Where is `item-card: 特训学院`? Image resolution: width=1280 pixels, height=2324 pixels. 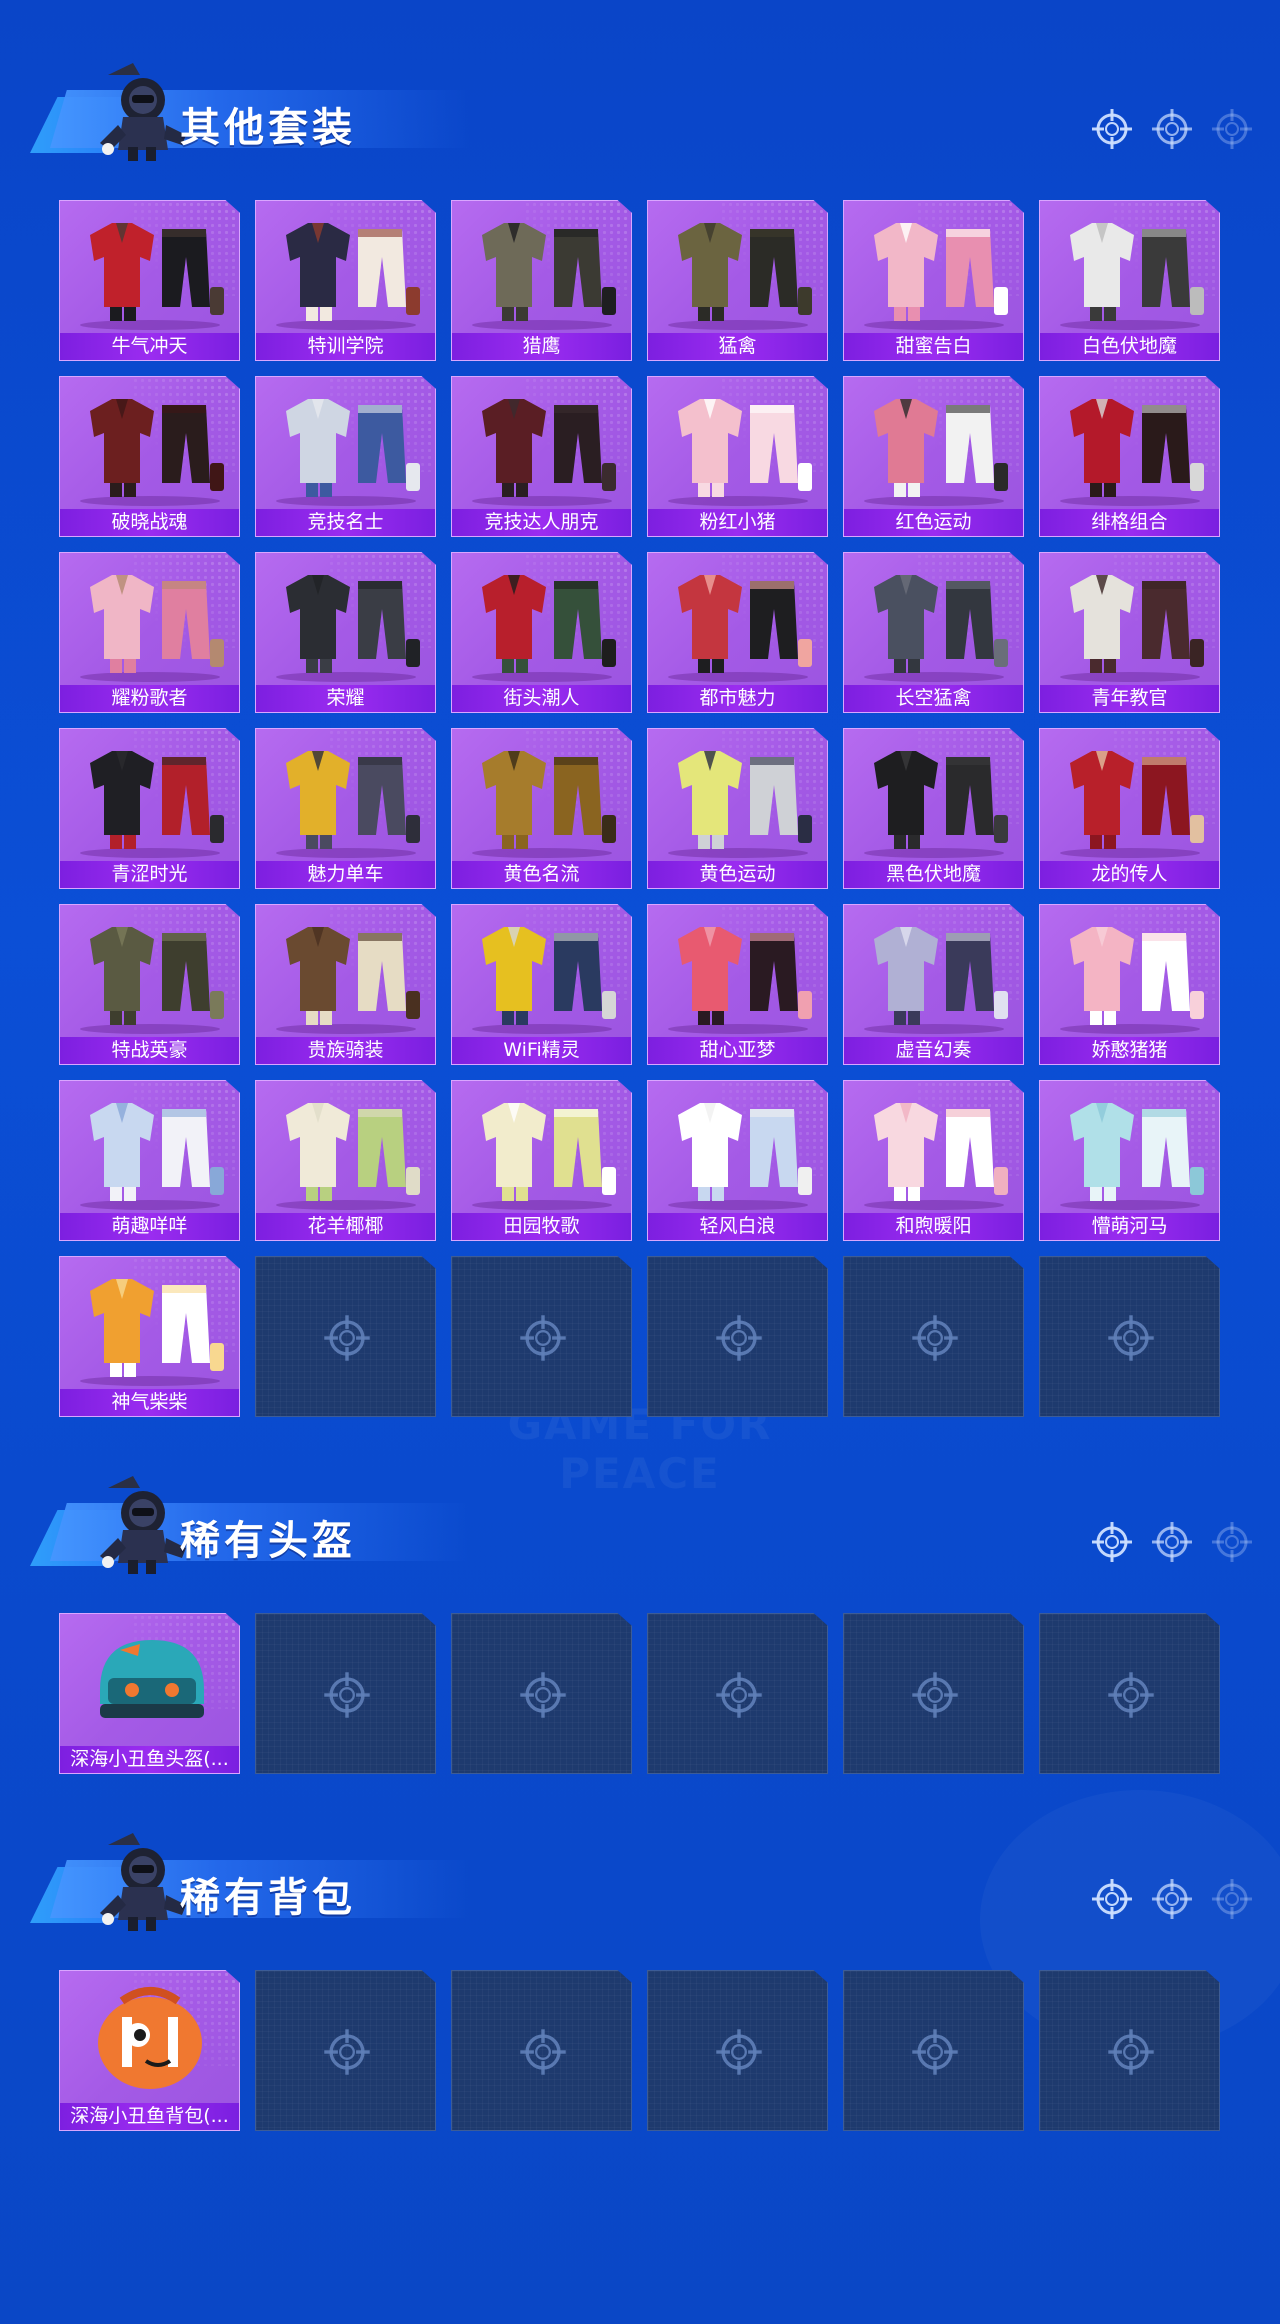 item-card: 特训学院 is located at coordinates (345, 280).